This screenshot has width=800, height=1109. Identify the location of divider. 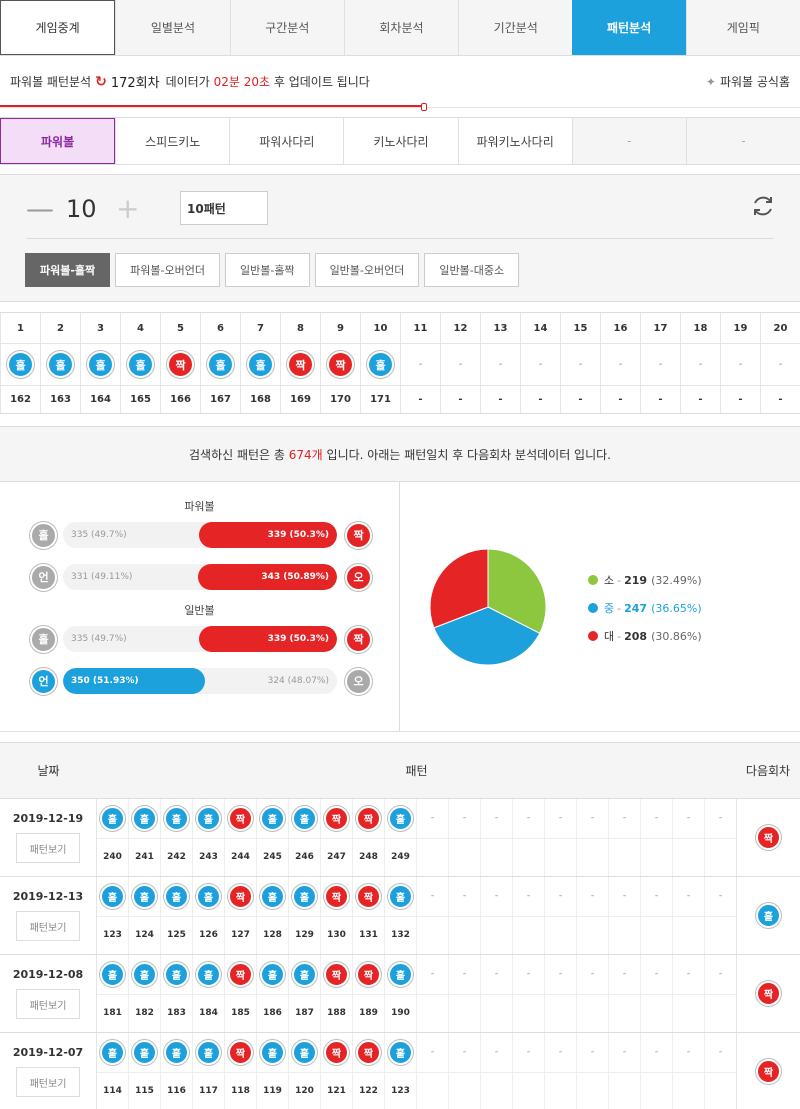
(400, 238).